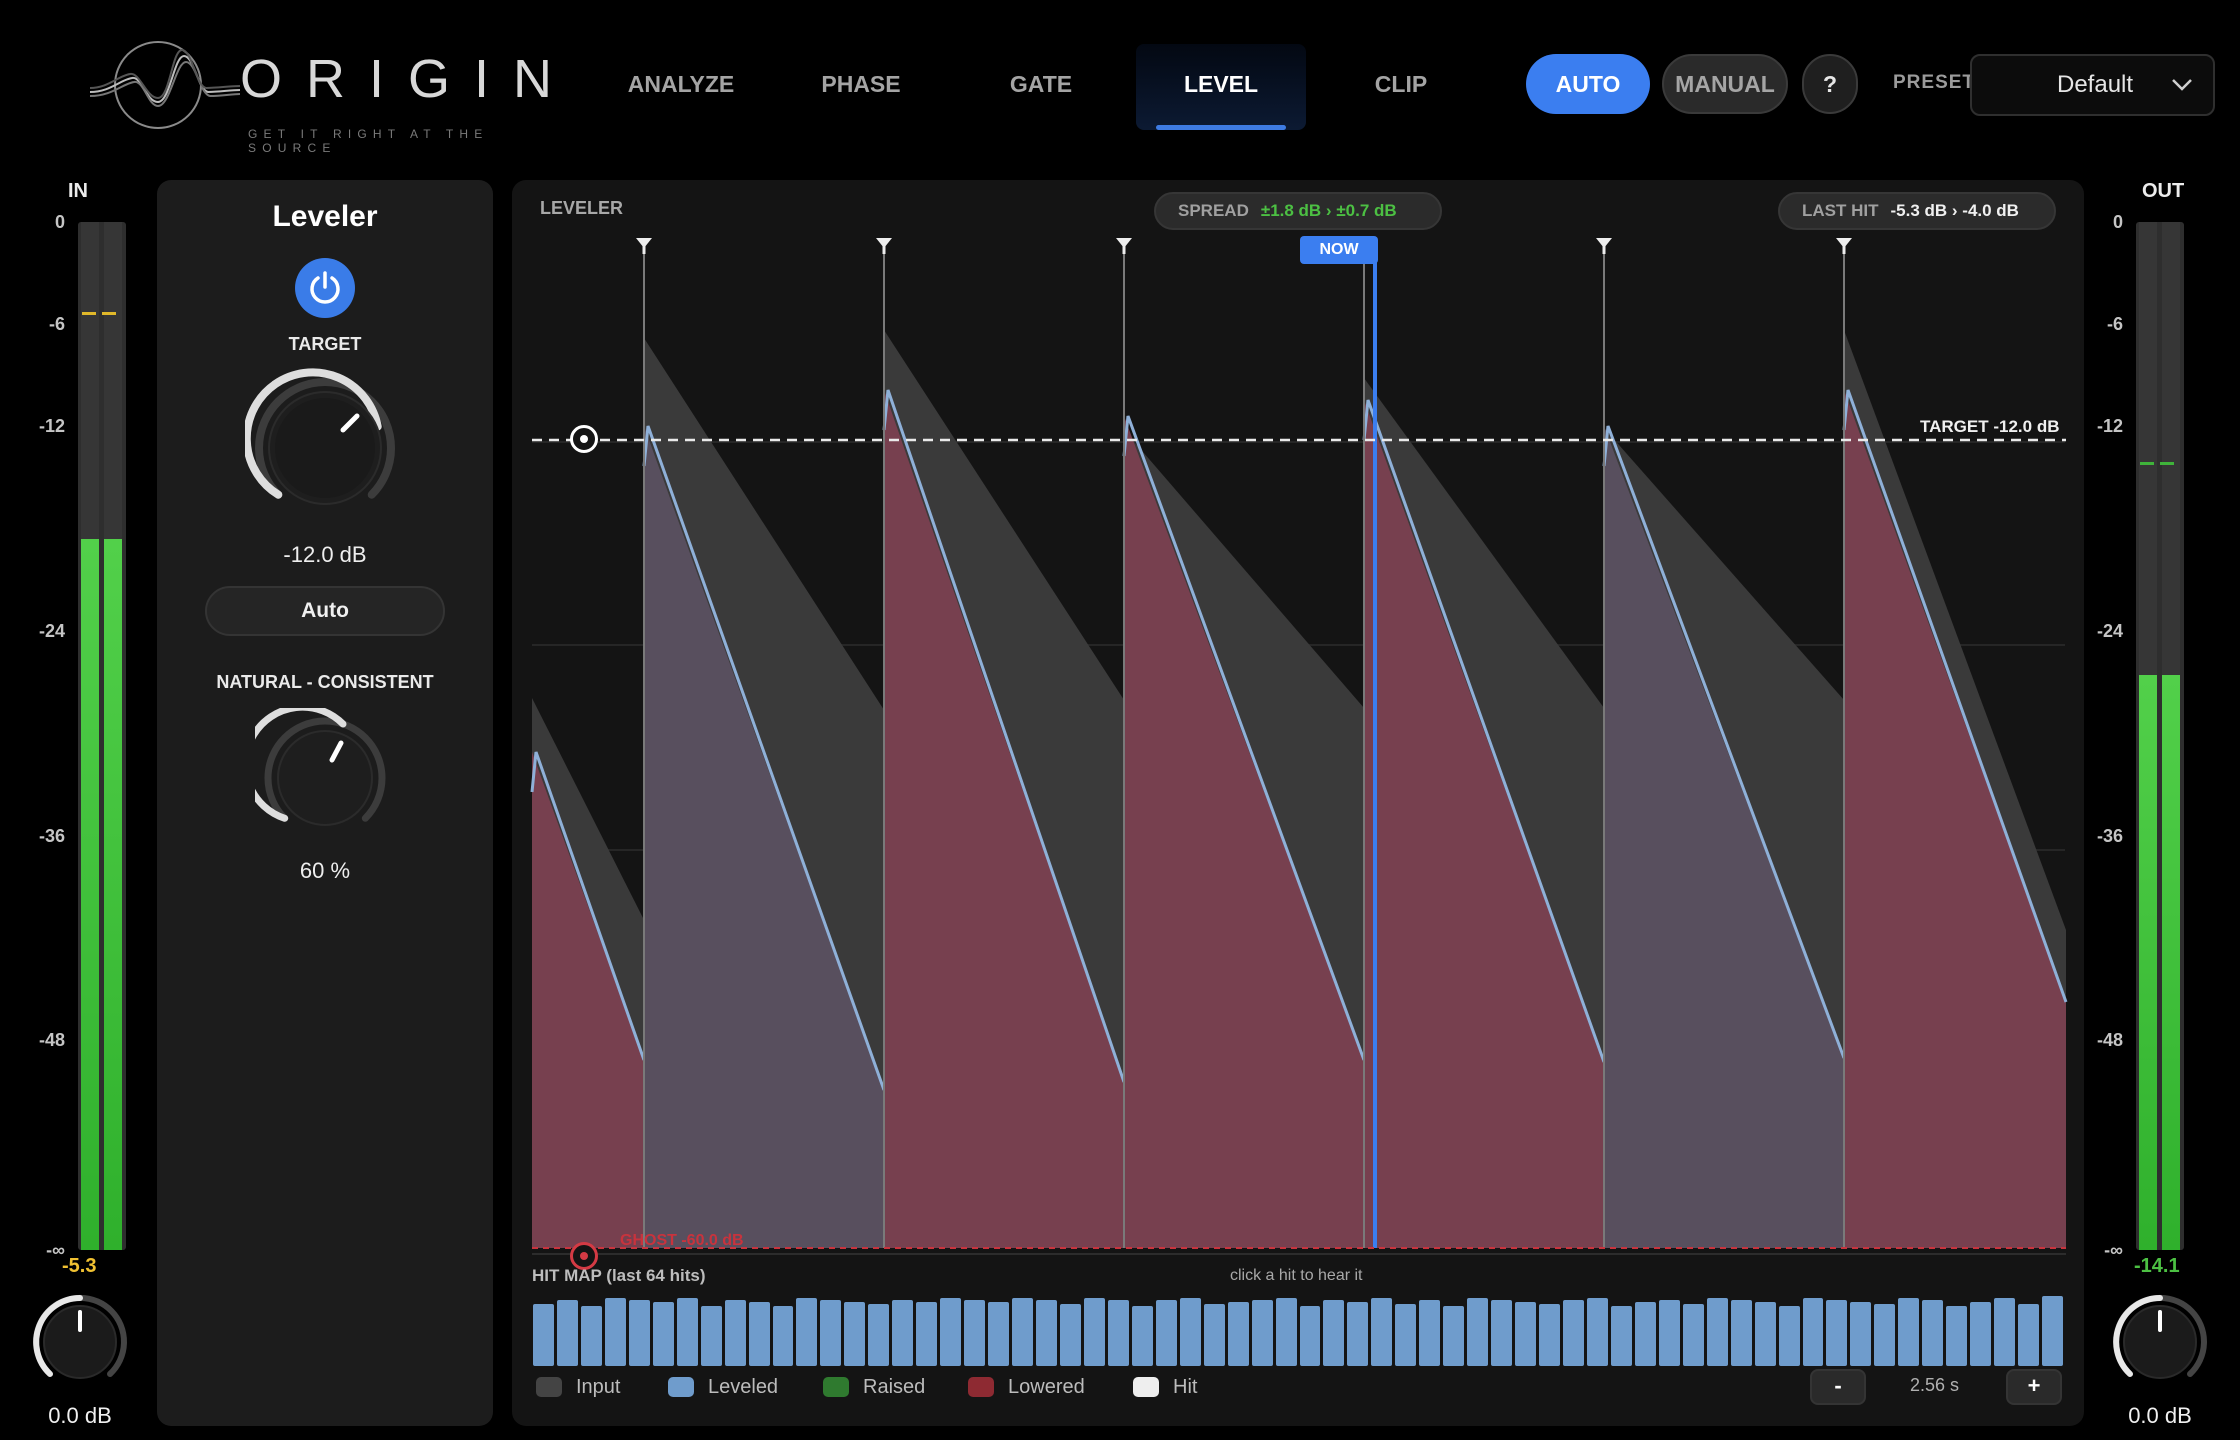 The image size is (2240, 1440). Describe the element at coordinates (981, 1387) in the screenshot. I see `legend-swatch` at that location.